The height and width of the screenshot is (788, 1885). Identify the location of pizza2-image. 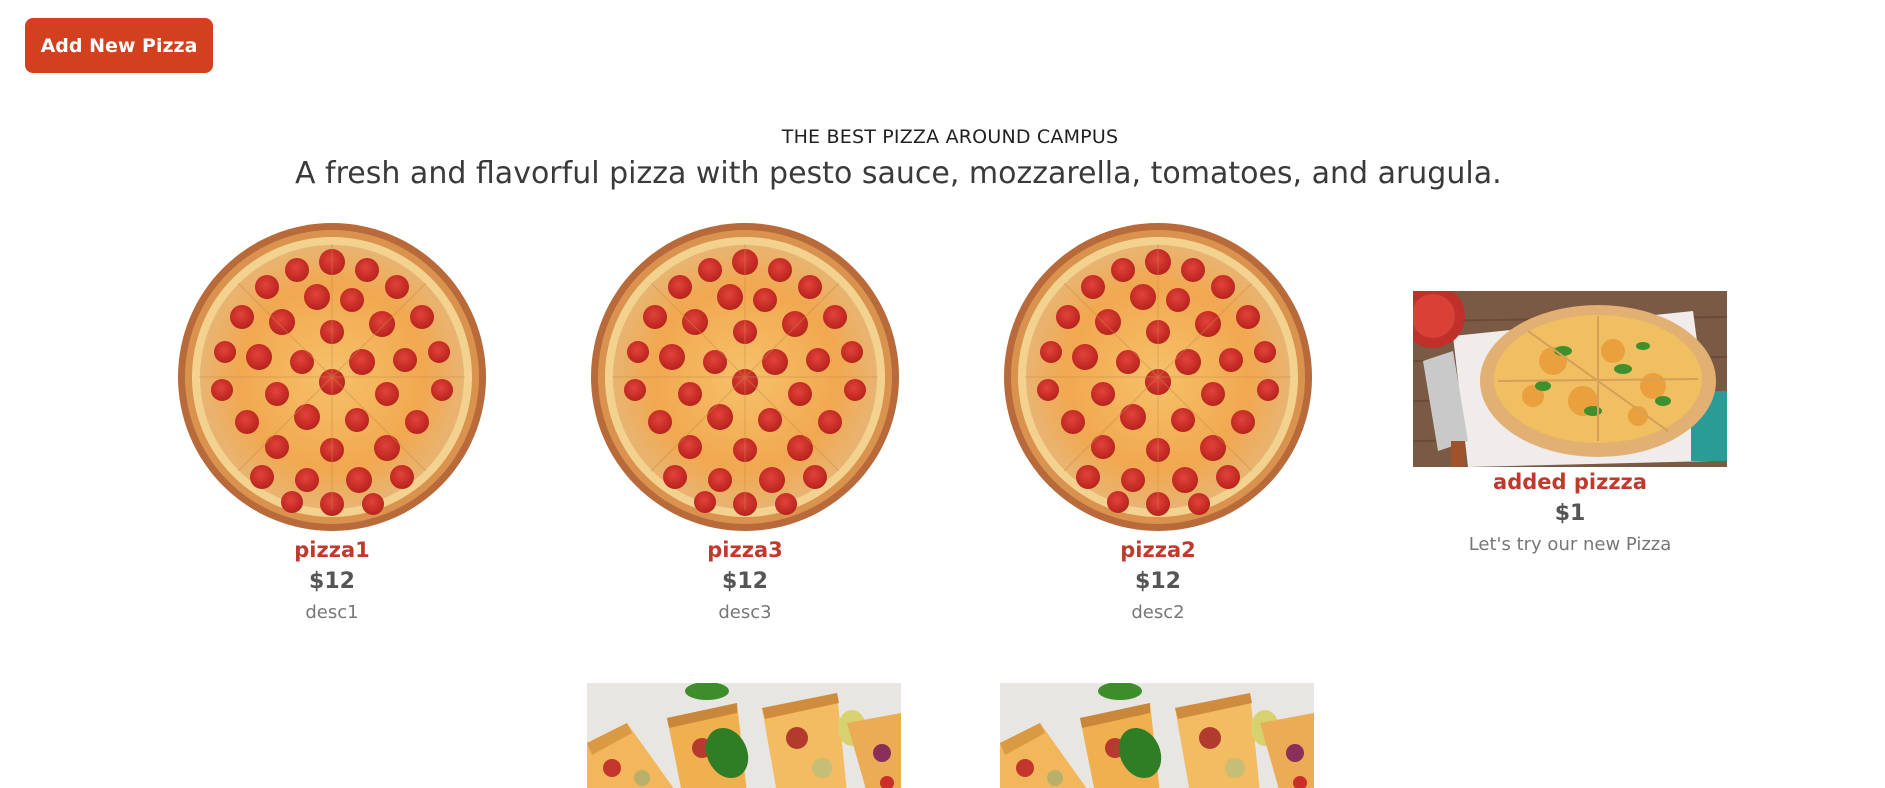
(1158, 377).